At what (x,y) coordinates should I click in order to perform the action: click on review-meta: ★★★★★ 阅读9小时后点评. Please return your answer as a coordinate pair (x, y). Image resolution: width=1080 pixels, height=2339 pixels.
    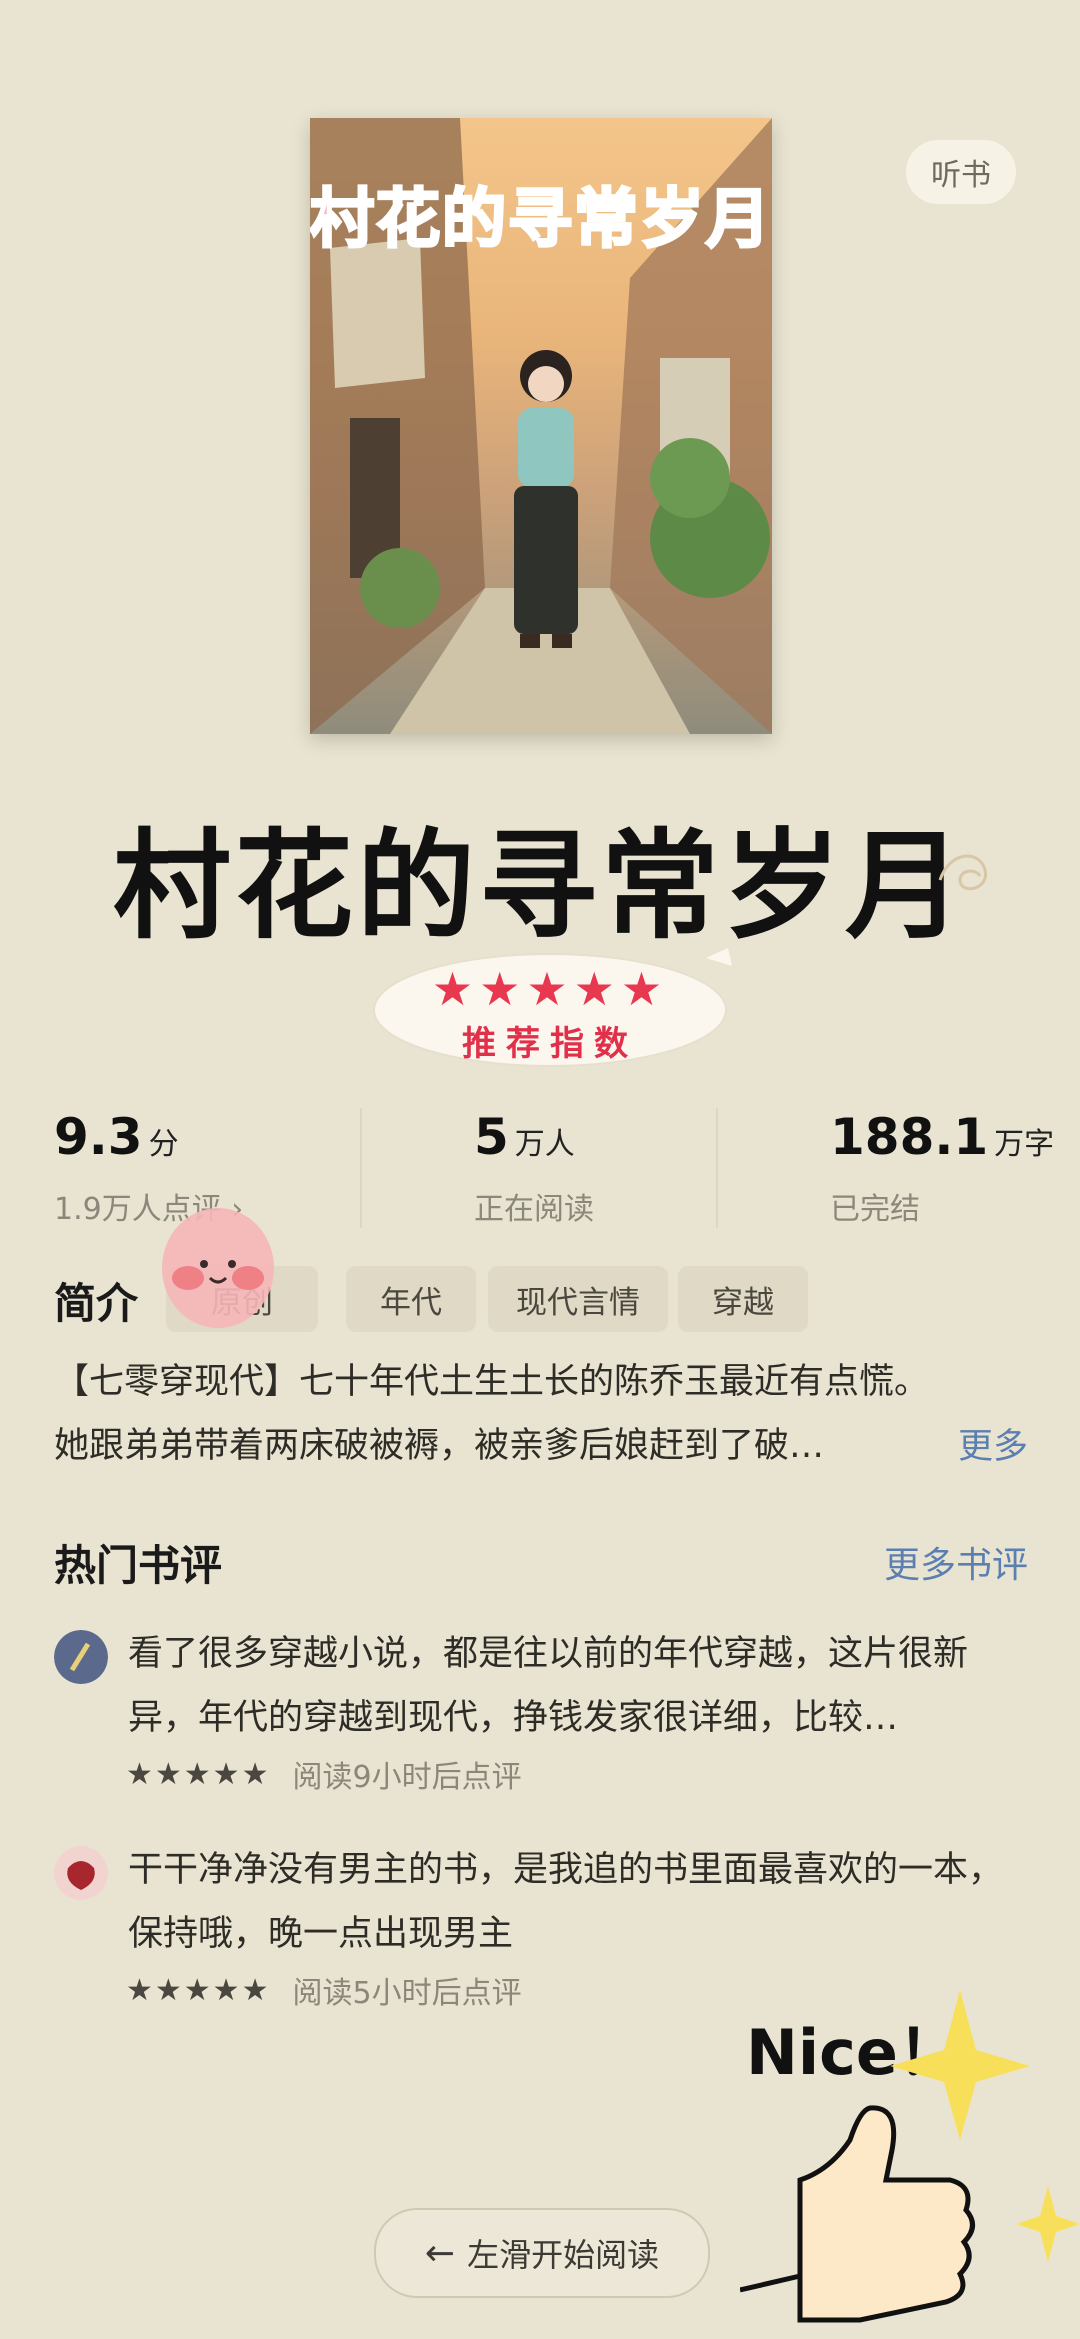
    Looking at the image, I should click on (324, 1774).